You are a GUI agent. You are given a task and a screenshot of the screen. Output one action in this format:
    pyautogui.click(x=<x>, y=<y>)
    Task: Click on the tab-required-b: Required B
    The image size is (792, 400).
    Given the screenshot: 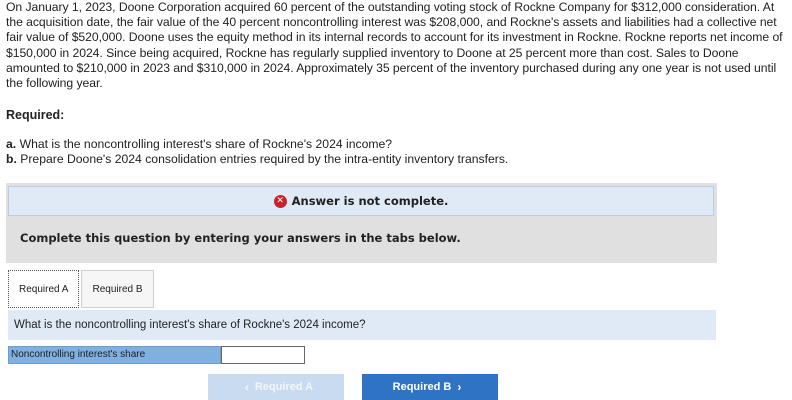 What is the action you would take?
    pyautogui.click(x=117, y=289)
    